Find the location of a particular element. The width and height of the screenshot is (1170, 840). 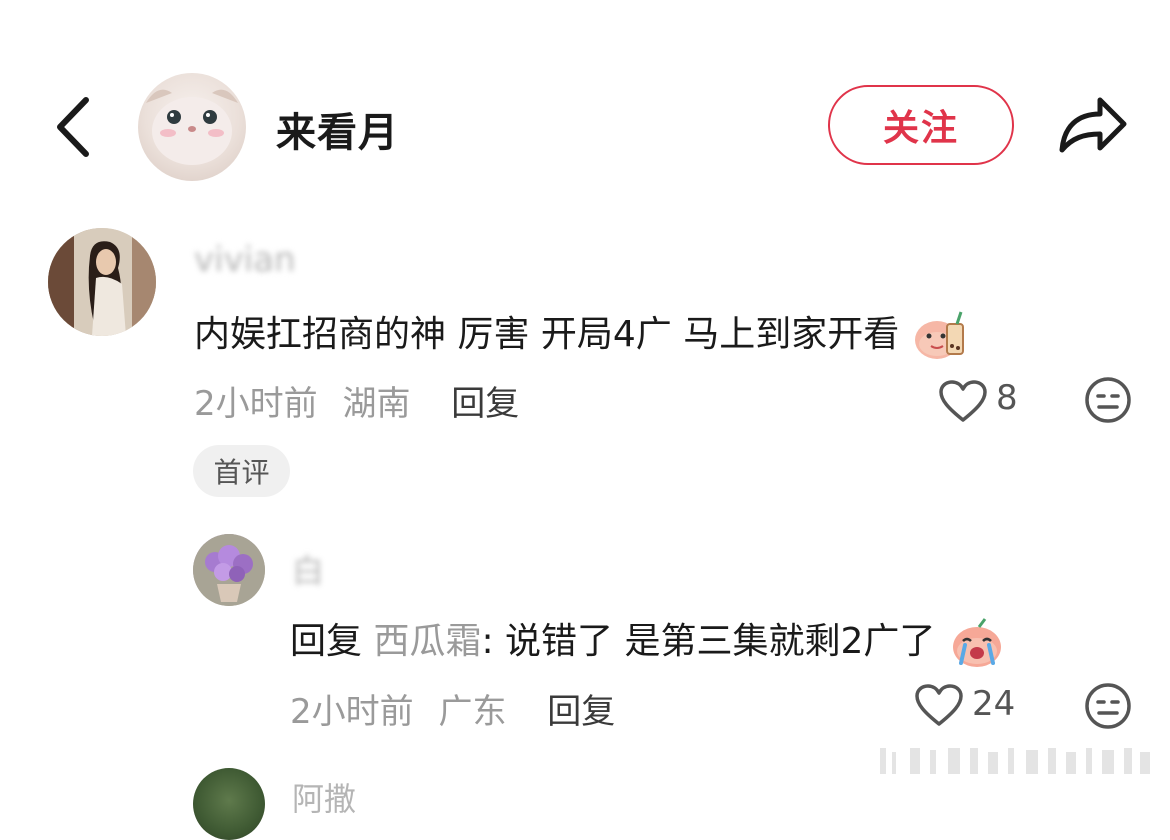

crying-emoji is located at coordinates (976, 642).